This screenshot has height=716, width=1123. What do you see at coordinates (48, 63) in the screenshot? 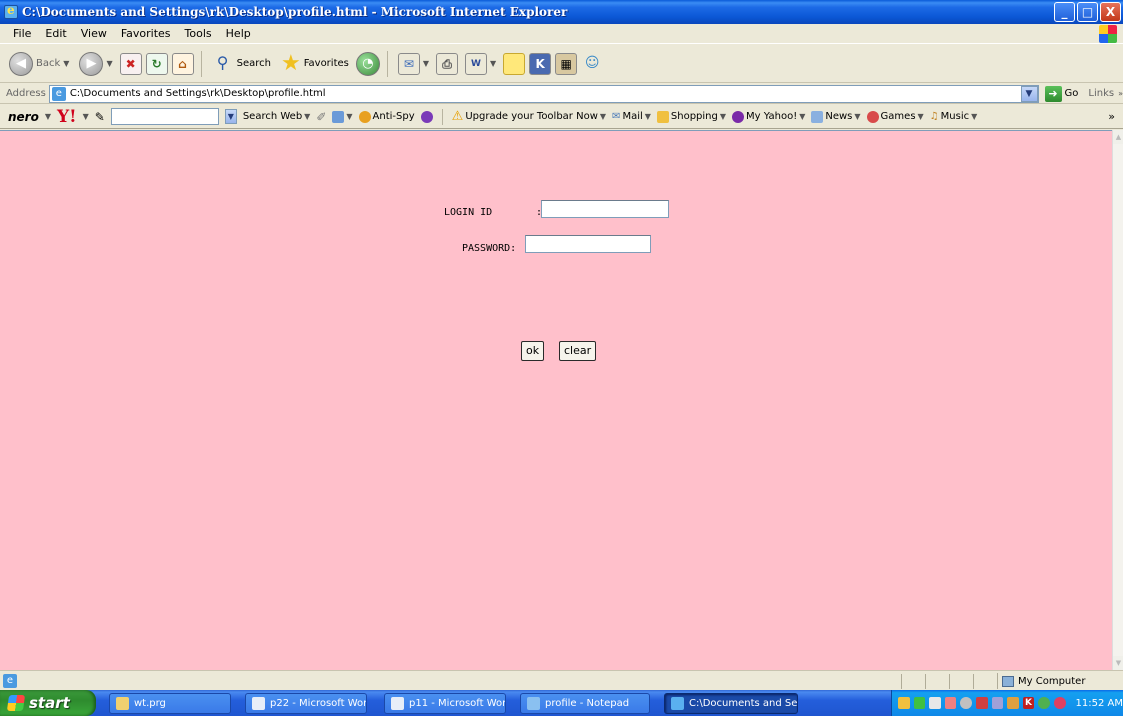
I see `back-label: Back` at bounding box center [48, 63].